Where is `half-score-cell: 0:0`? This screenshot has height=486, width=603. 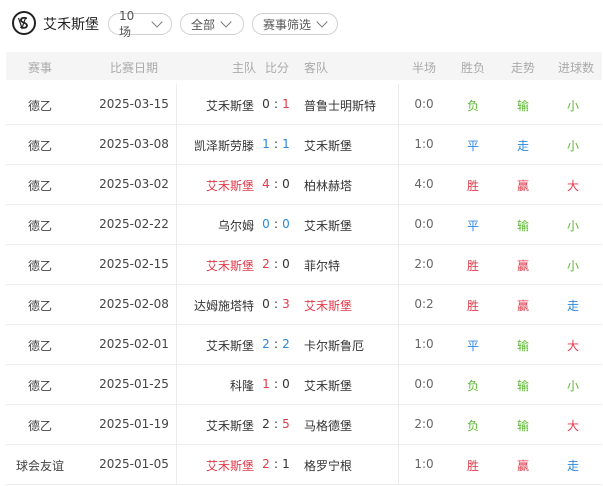
half-score-cell: 0:0 is located at coordinates (424, 384).